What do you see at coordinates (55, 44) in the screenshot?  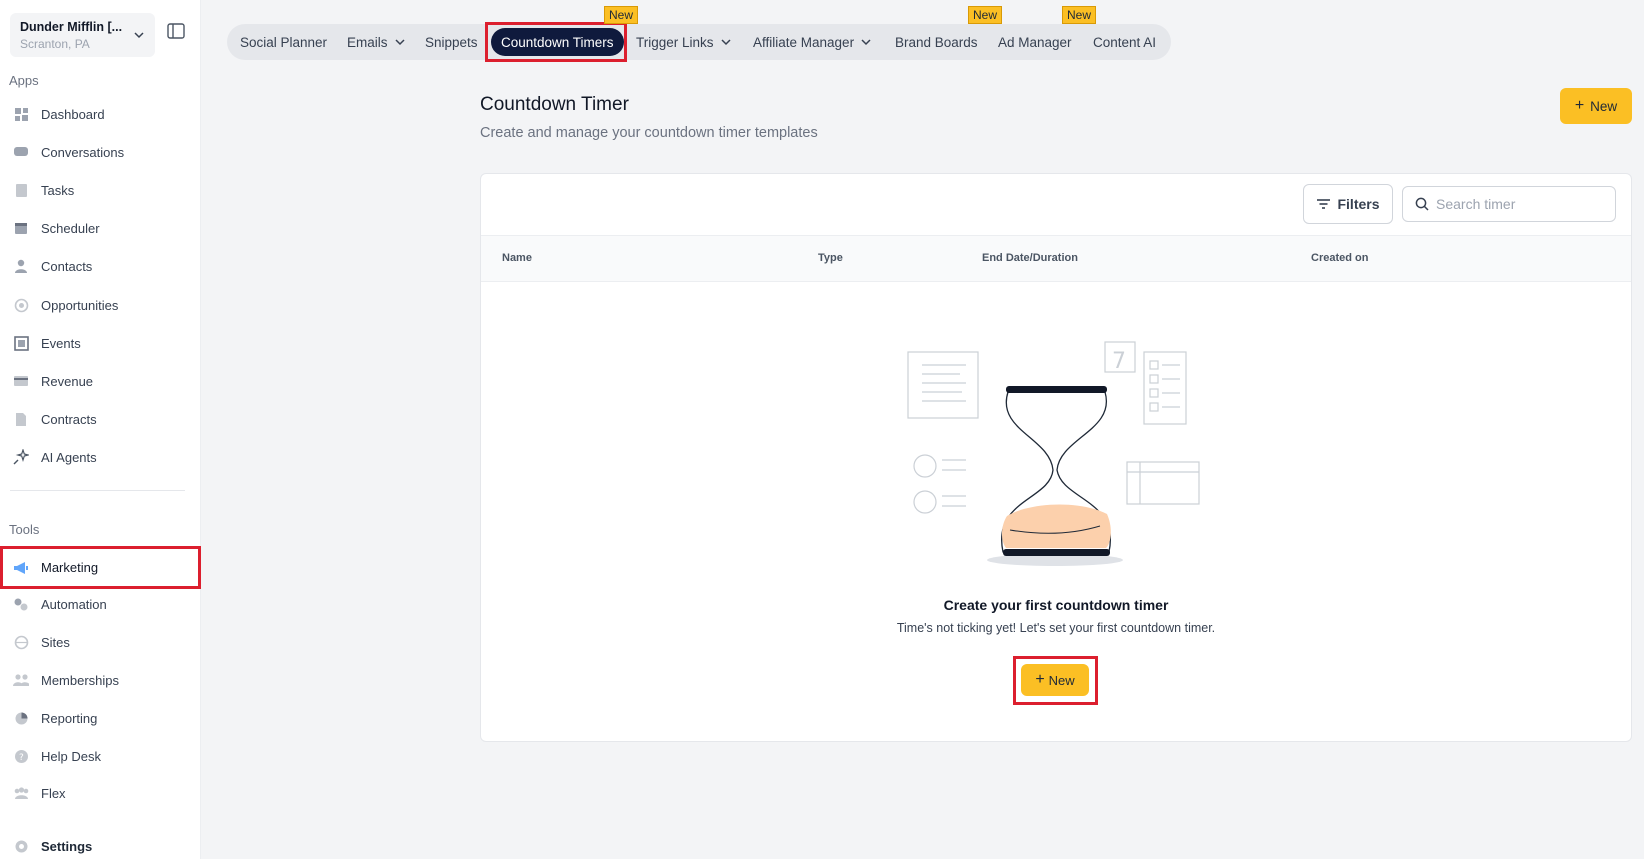 I see `account-location: Scranton, PA` at bounding box center [55, 44].